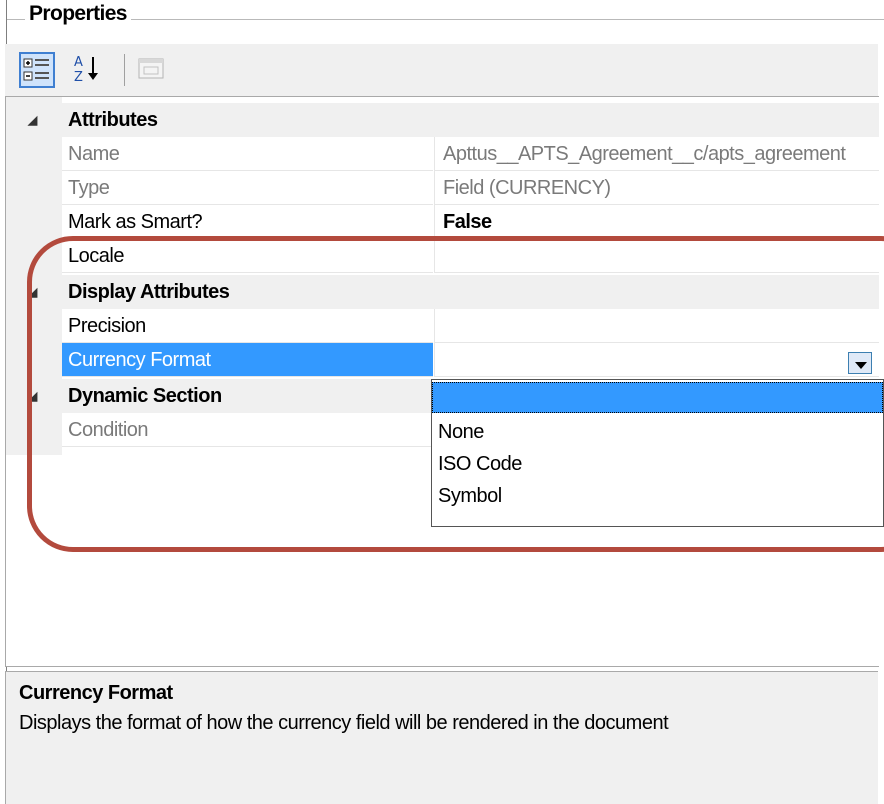 The image size is (884, 804). I want to click on property-pages-button, so click(153, 70).